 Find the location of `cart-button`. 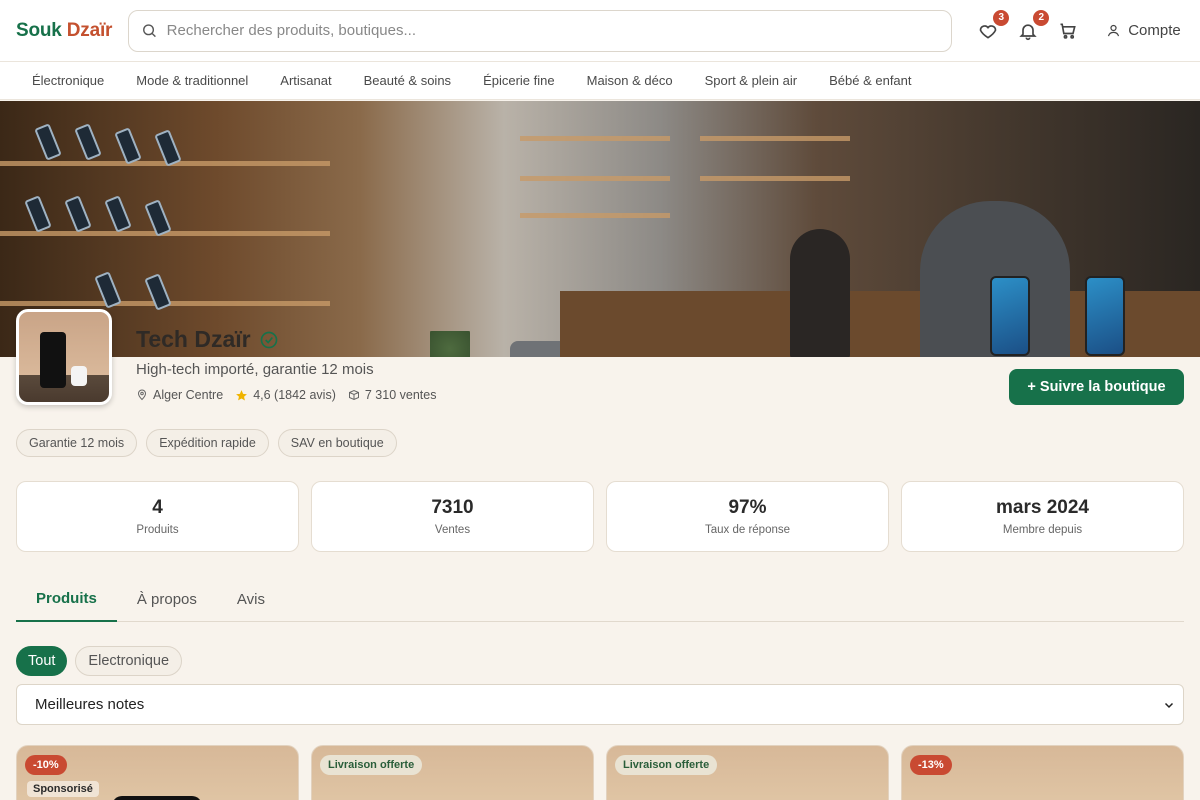

cart-button is located at coordinates (1068, 31).